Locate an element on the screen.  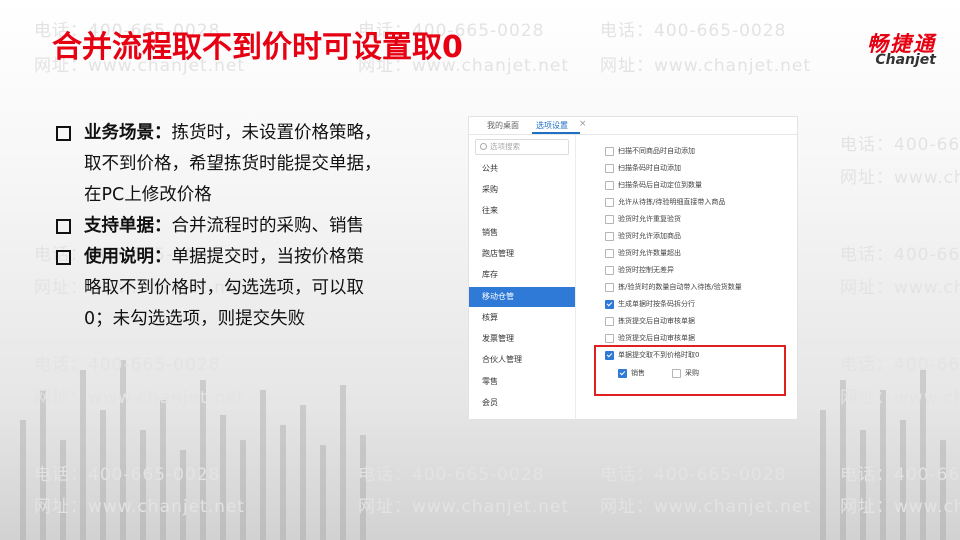
search-placeholder: 选项搜索 is located at coordinates (505, 146).